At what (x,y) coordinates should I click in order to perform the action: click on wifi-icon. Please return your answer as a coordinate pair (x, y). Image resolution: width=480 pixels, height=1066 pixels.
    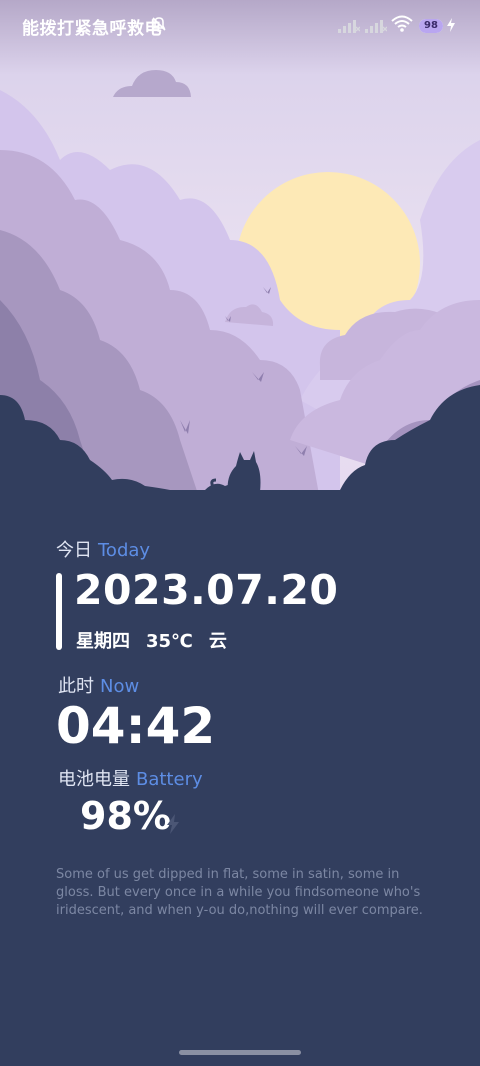
    Looking at the image, I should click on (402, 23).